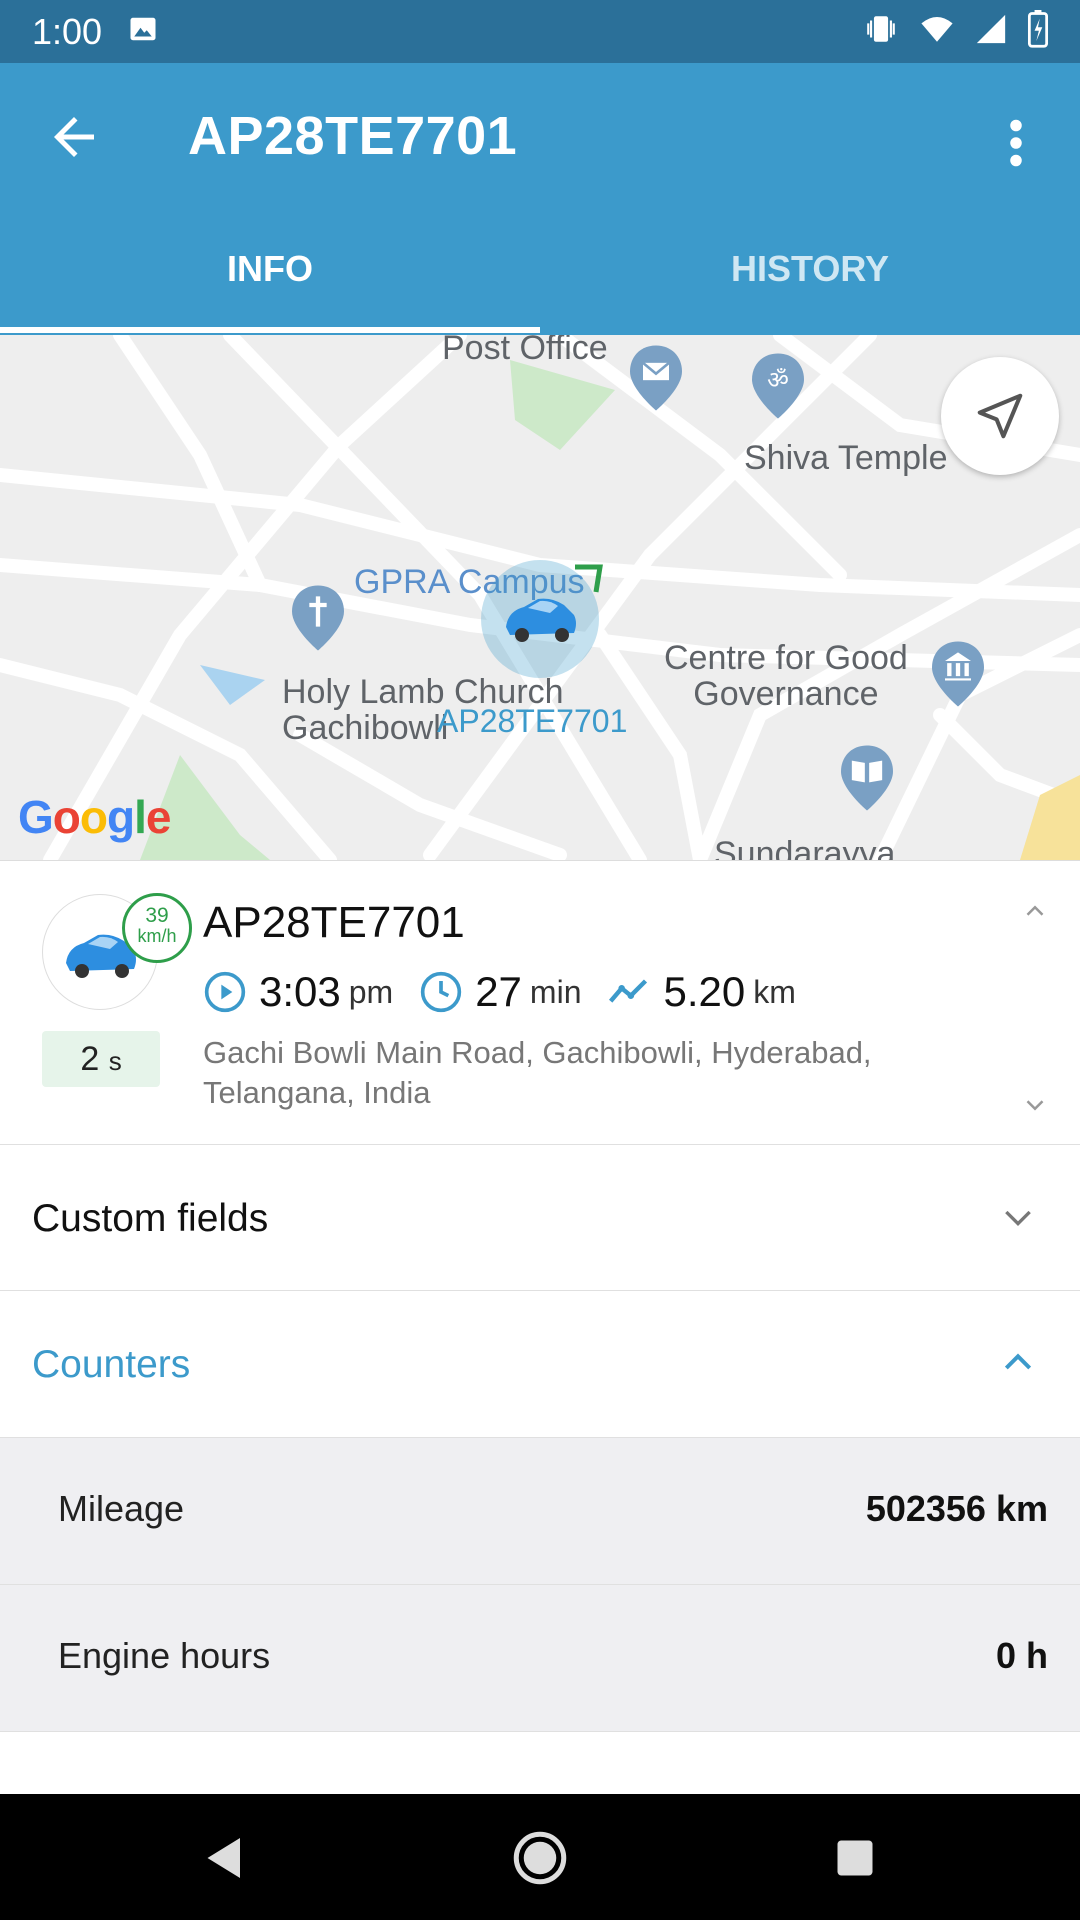 The image size is (1080, 1920). I want to click on car-icon, so click(541, 620).